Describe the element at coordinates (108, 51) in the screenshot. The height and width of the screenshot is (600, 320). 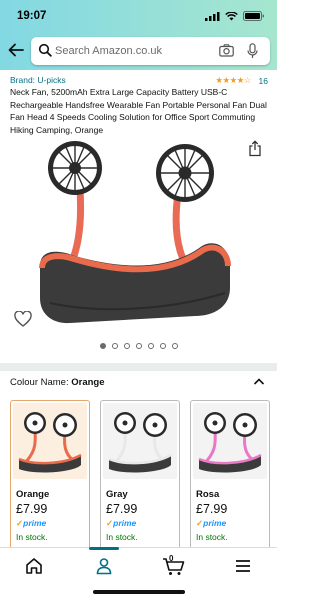
I see `search-input: Search Amazon.co.uk` at that location.